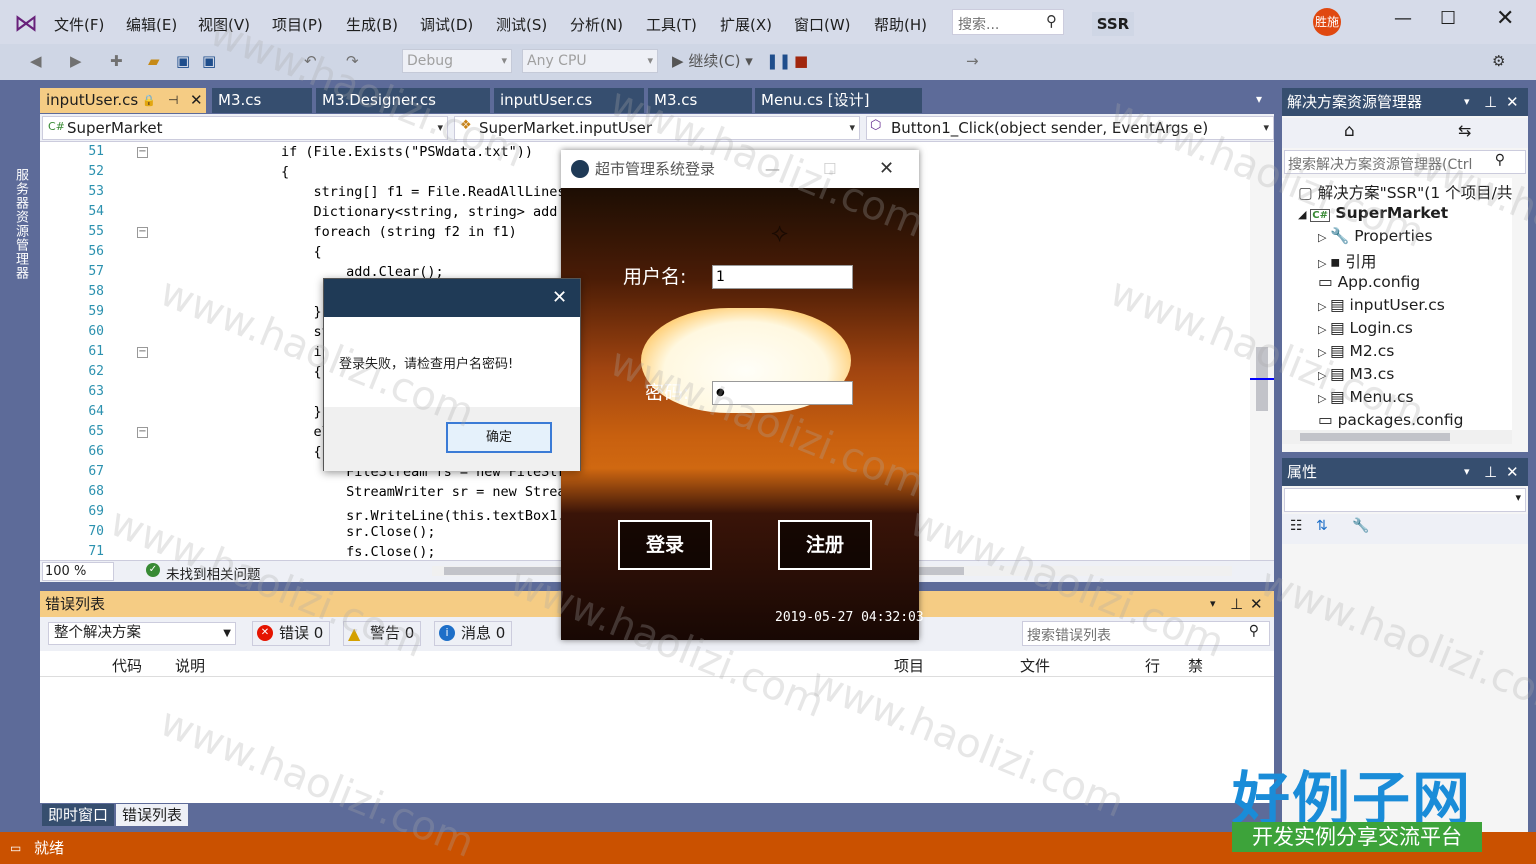 This screenshot has height=864, width=1536. I want to click on search-box: 搜索... ⚲, so click(1008, 22).